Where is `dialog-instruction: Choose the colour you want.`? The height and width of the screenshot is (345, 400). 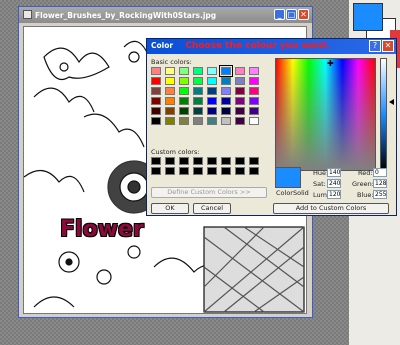 dialog-instruction: Choose the colour you want. is located at coordinates (258, 46).